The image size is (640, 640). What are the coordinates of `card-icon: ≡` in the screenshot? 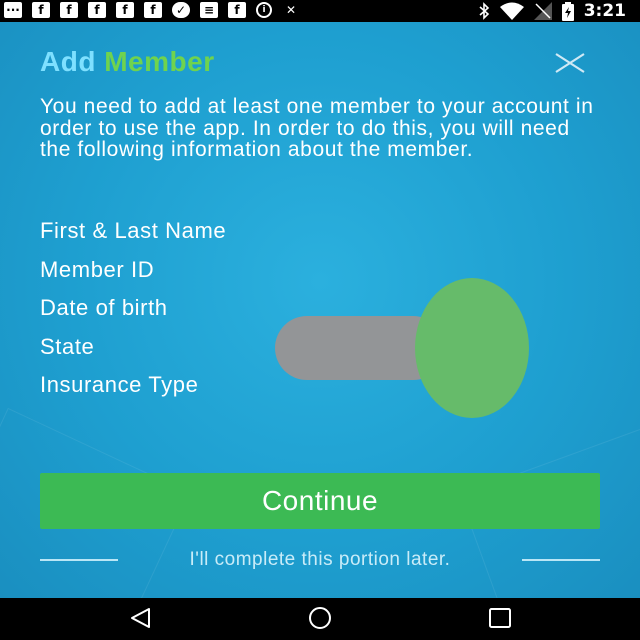 It's located at (209, 10).